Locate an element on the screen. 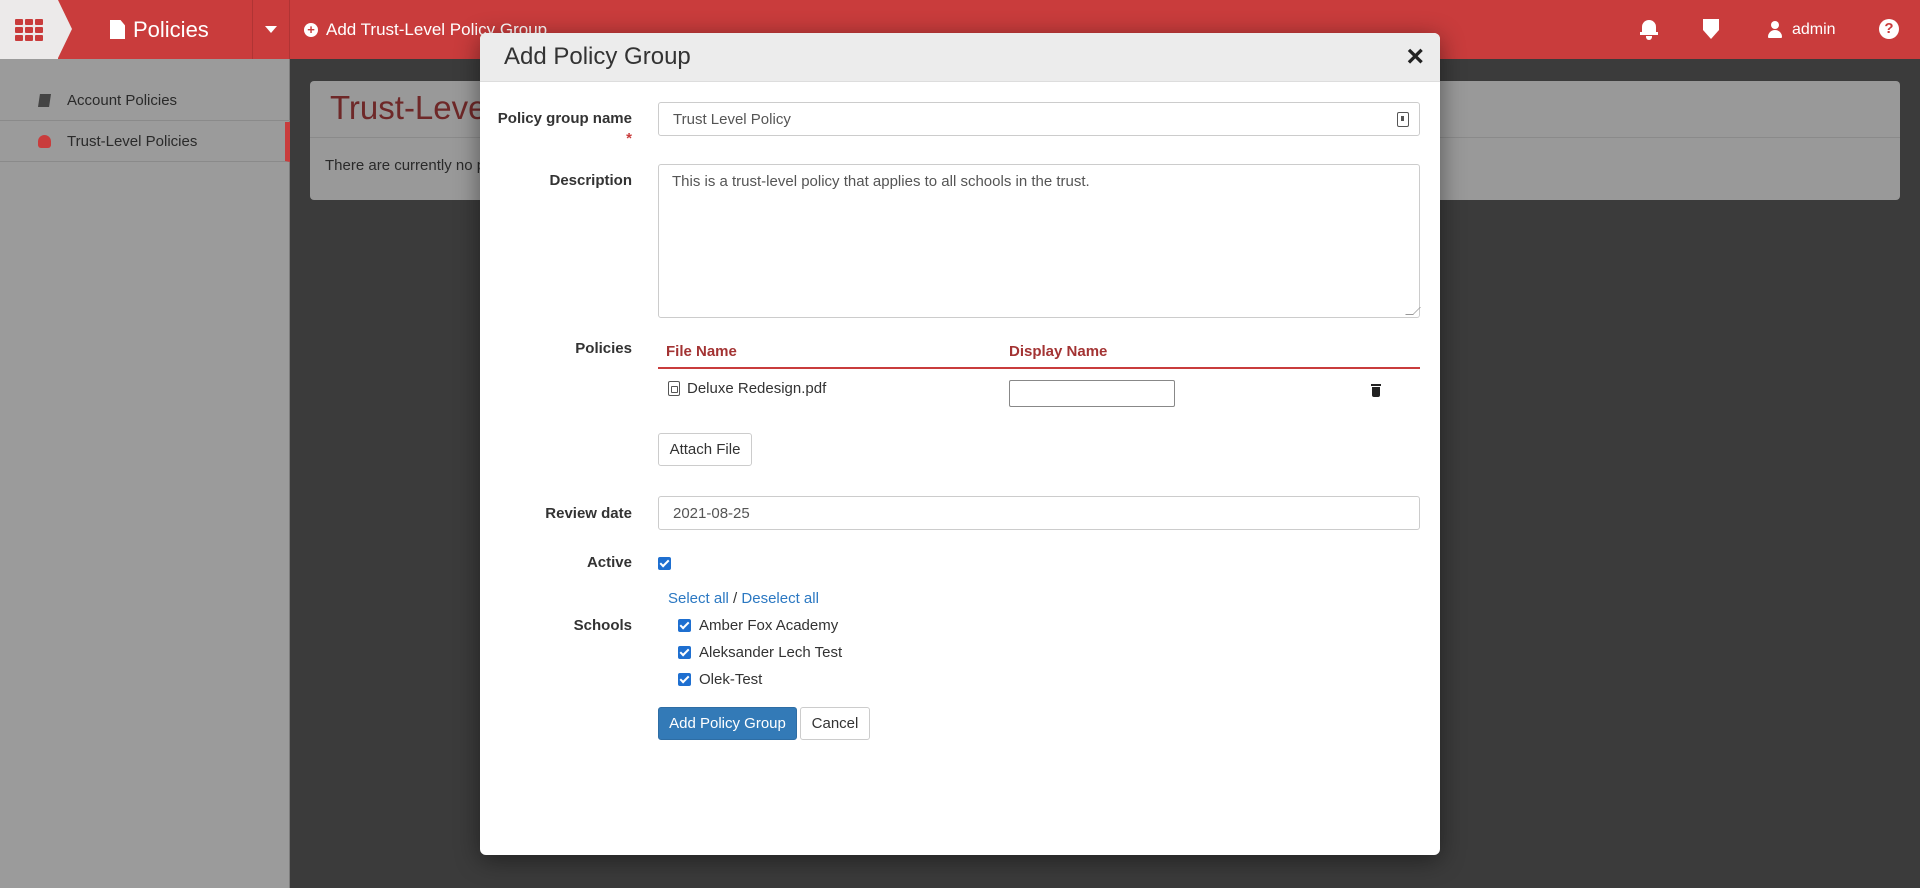  review-date-value: 2021-08-25 is located at coordinates (711, 513).